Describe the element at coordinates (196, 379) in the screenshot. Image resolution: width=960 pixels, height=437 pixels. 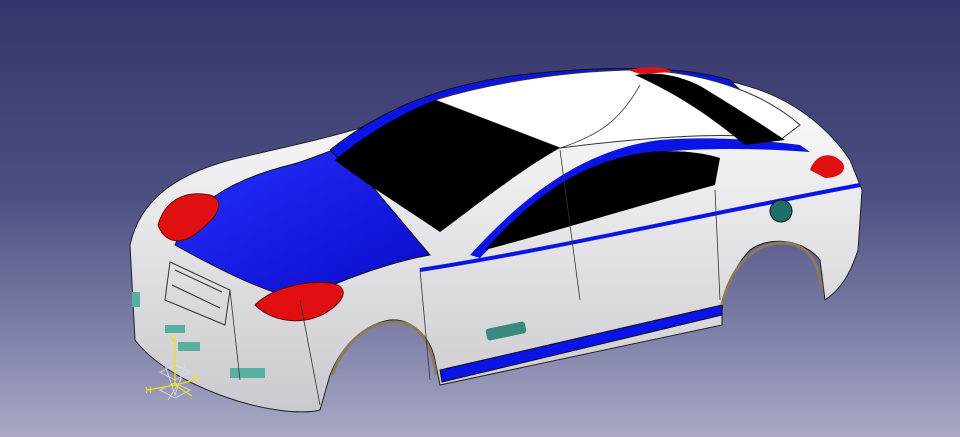
I see `axis-label-h1: H` at that location.